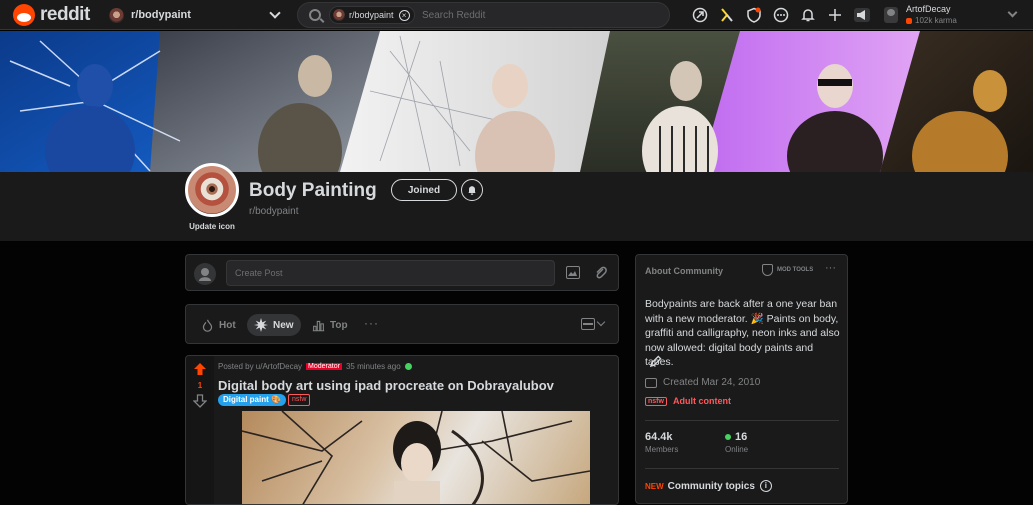 Image resolution: width=1033 pixels, height=505 pixels. Describe the element at coordinates (200, 385) in the screenshot. I see `vote-count: 1` at that location.